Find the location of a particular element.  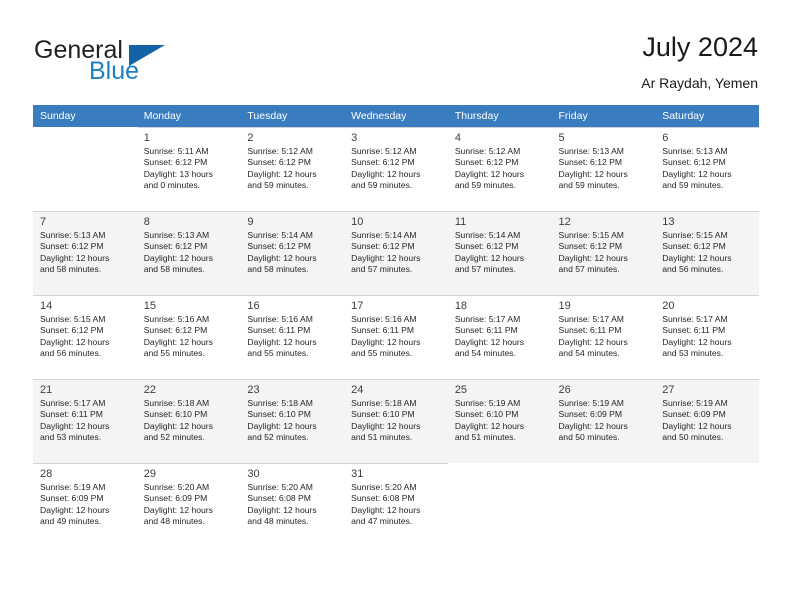

sunrise-text: Sunrise: 5:19 AM is located at coordinates (487, 403).